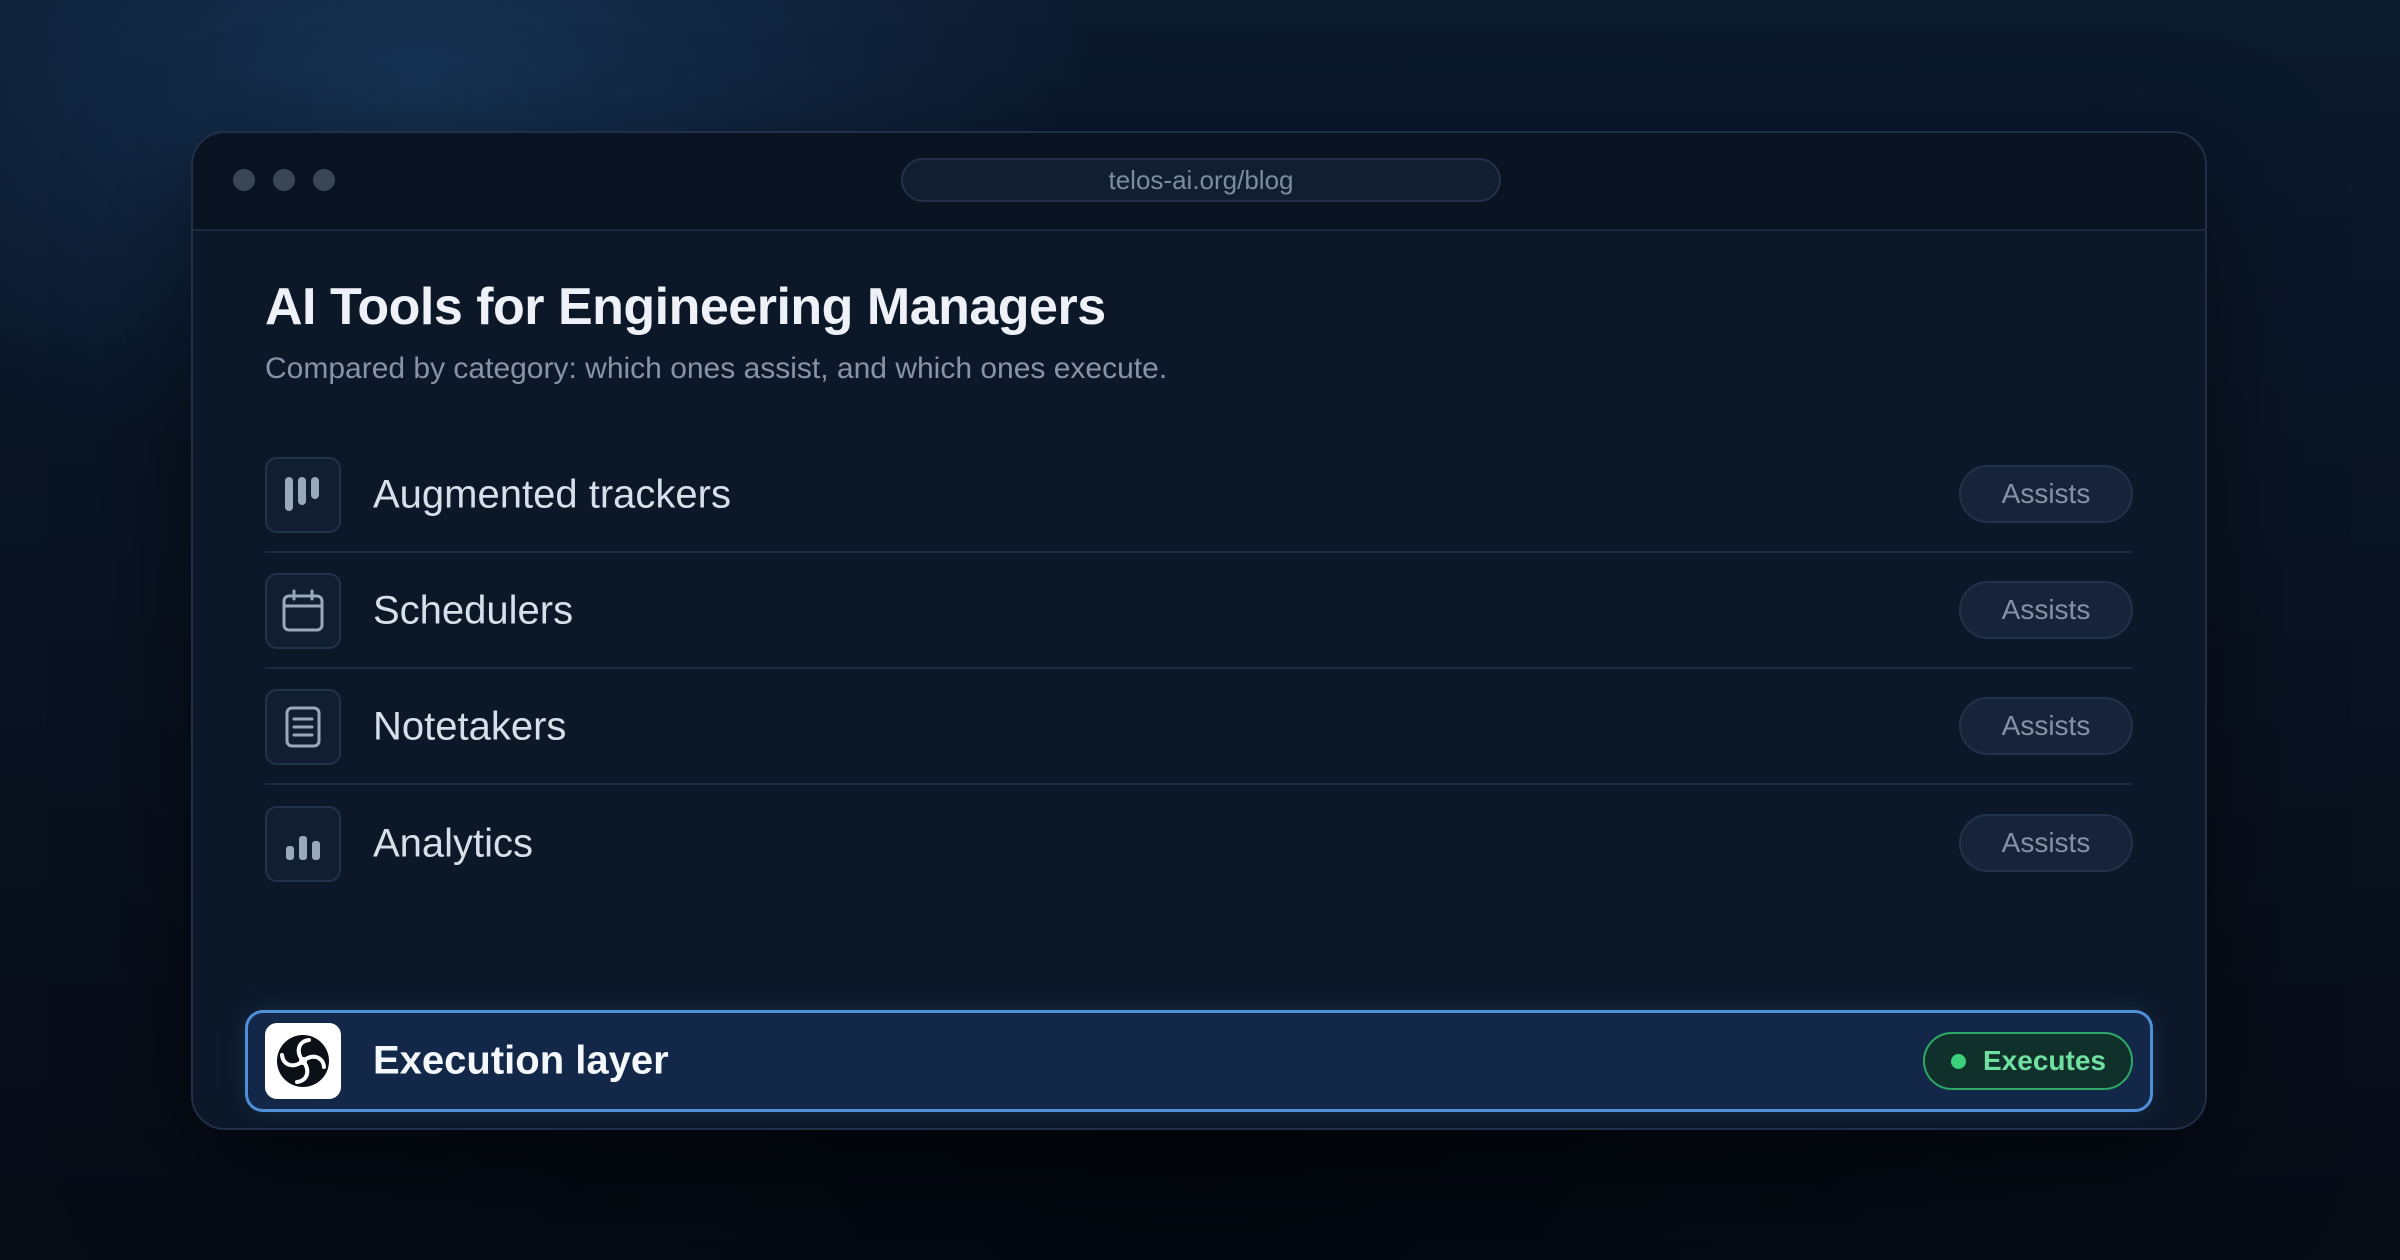 This screenshot has height=1260, width=2400. Describe the element at coordinates (521, 1060) in the screenshot. I see `row-label: Execution layer` at that location.